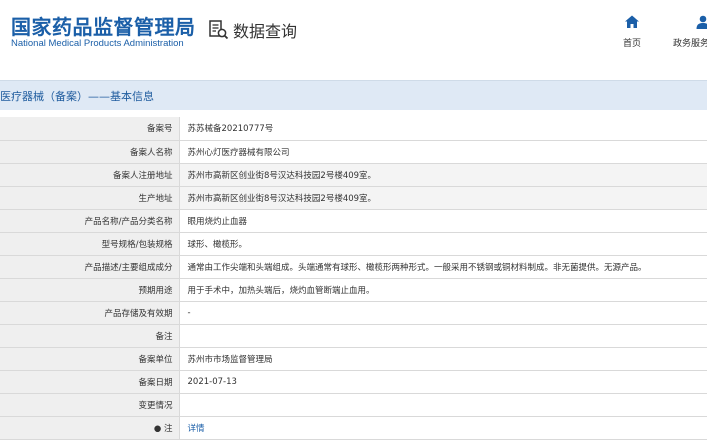 This screenshot has width=707, height=448. I want to click on data-query-label: 数据查询, so click(265, 31).